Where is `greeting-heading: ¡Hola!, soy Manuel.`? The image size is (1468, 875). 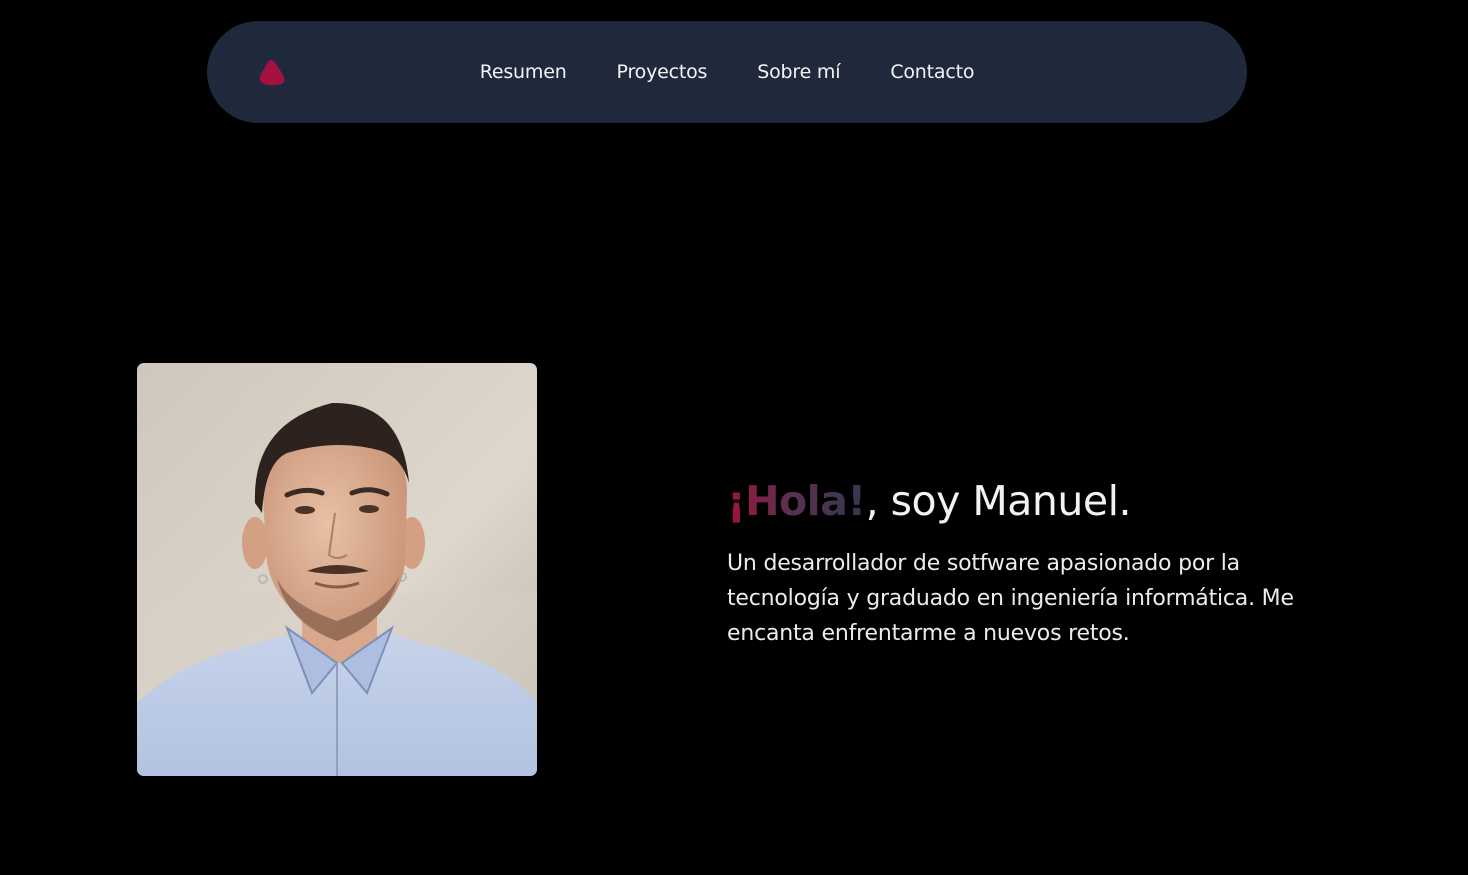
greeting-heading: ¡Hola!, soy Manuel. is located at coordinates (1037, 501).